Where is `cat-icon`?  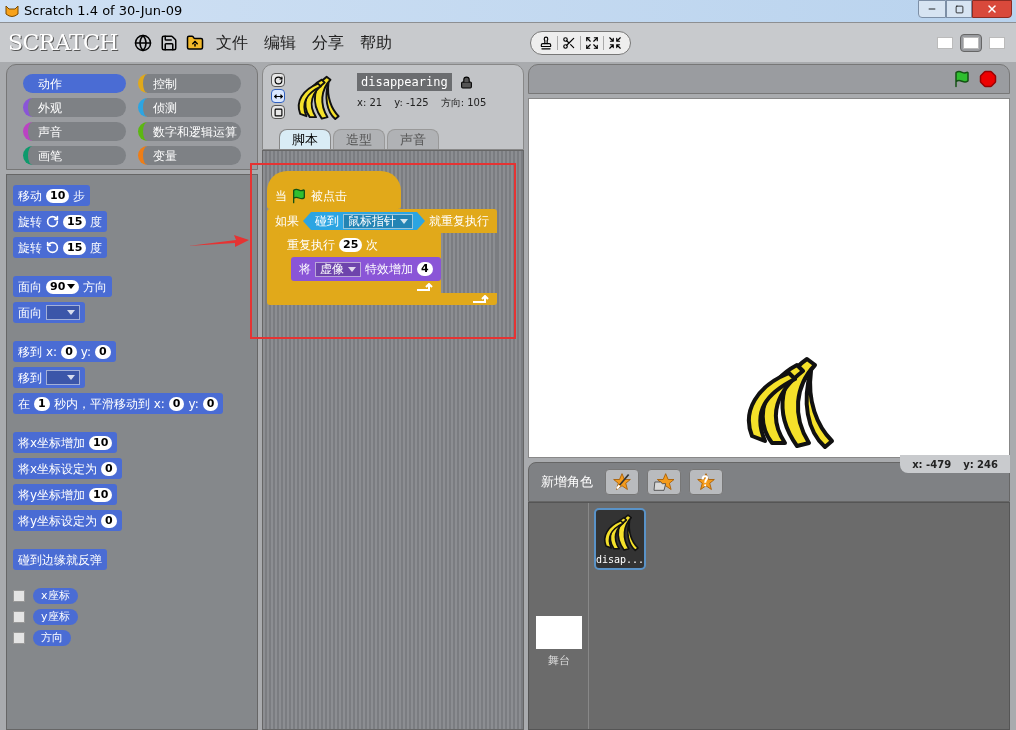 cat-icon is located at coordinates (12, 11).